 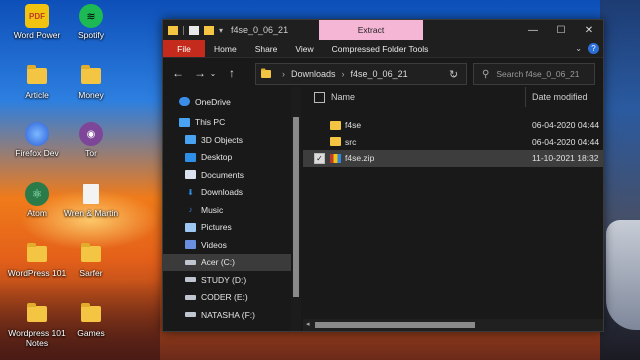 What do you see at coordinates (213, 73) in the screenshot?
I see `recent-locations-icon: ⌄` at bounding box center [213, 73].